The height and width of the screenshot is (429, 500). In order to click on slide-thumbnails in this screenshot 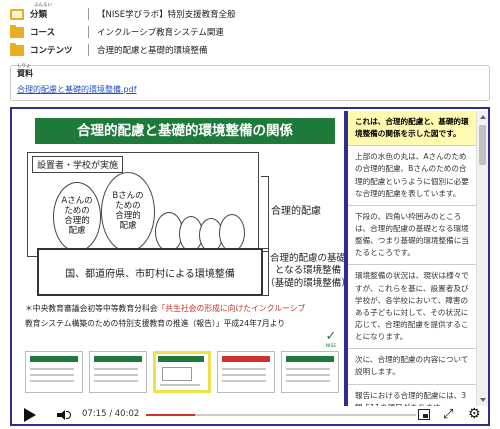, I will do `click(179, 375)`.